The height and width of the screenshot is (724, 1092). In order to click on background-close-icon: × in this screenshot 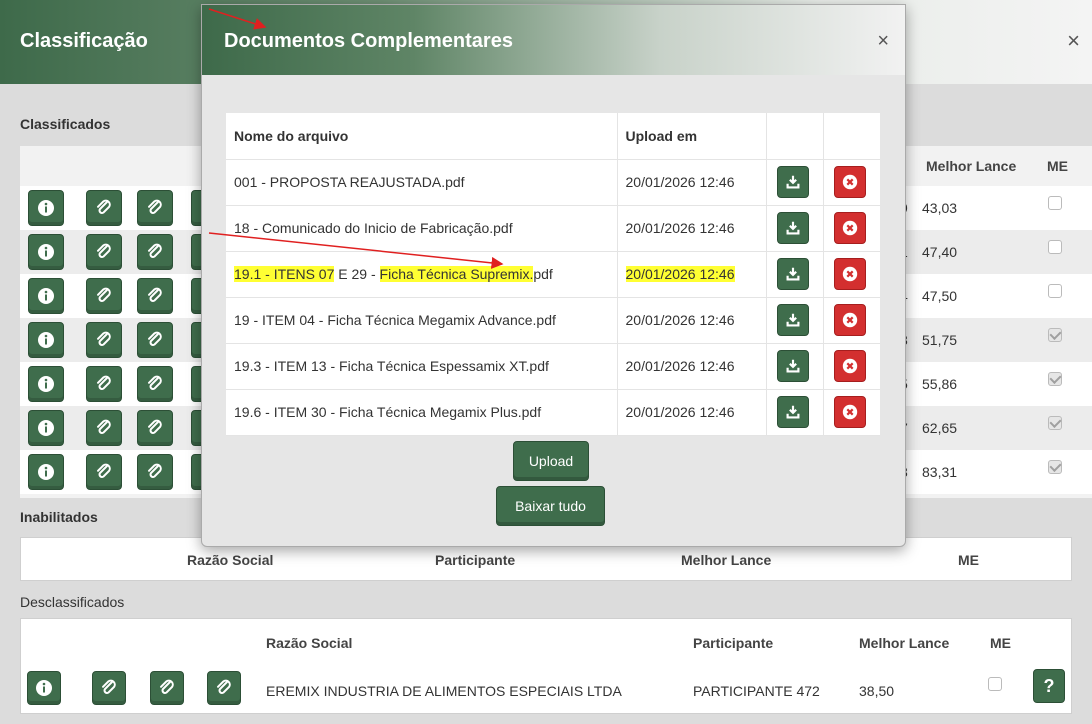, I will do `click(1073, 41)`.